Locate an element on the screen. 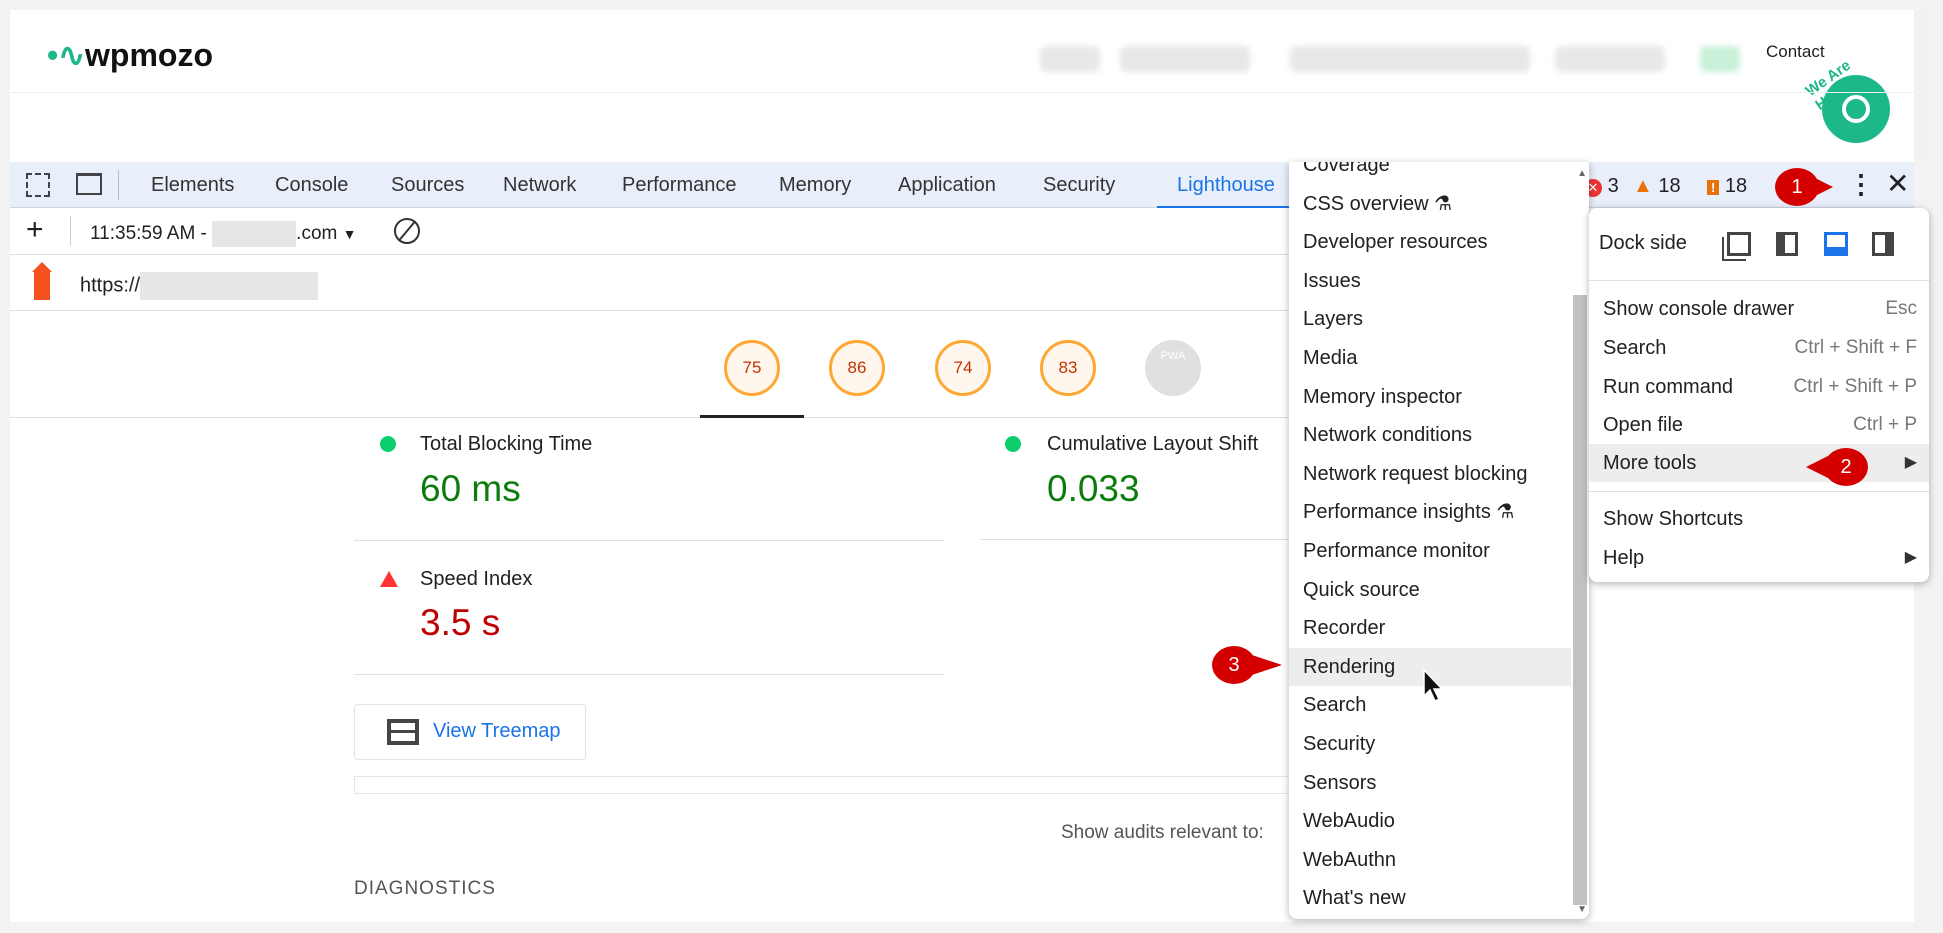  menu-show-console-drawer: Show console drawer Esc is located at coordinates (1759, 309).